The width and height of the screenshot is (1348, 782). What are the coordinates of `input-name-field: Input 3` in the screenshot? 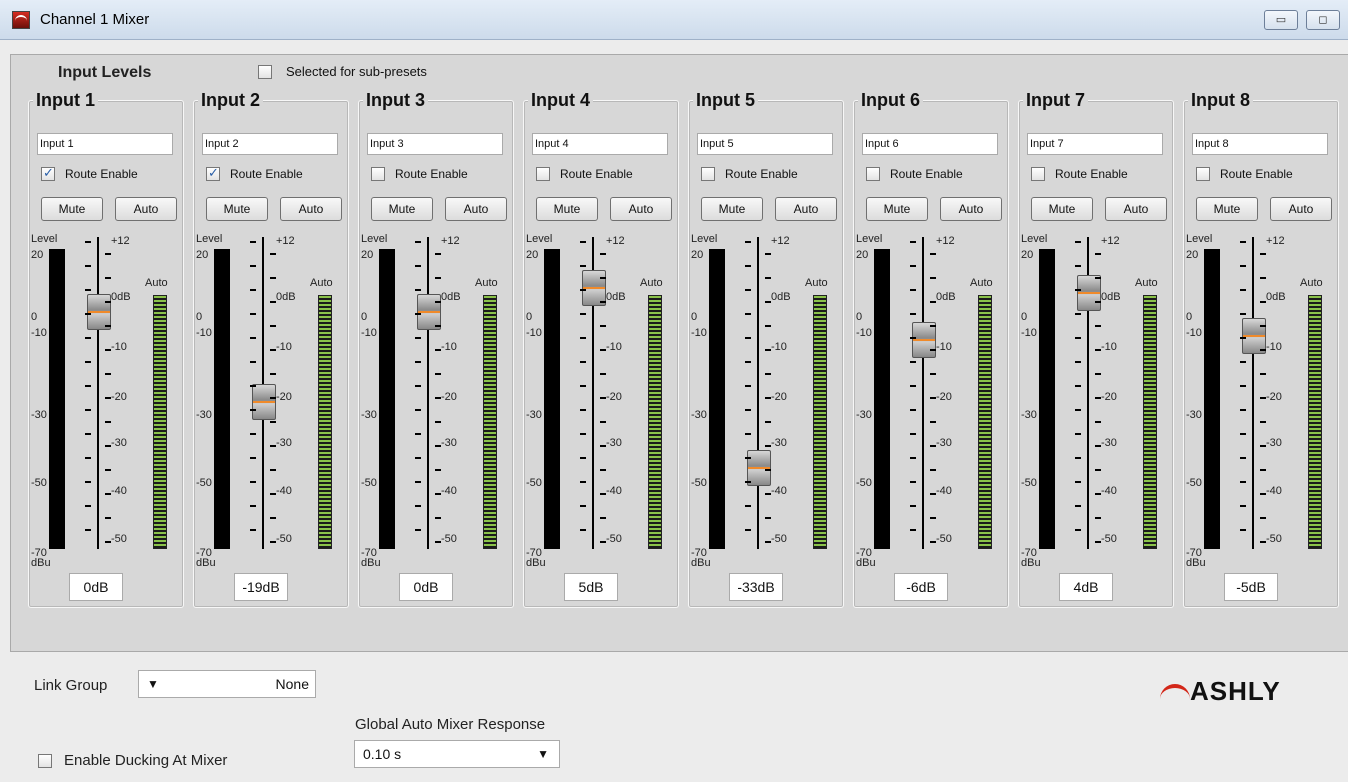 It's located at (435, 144).